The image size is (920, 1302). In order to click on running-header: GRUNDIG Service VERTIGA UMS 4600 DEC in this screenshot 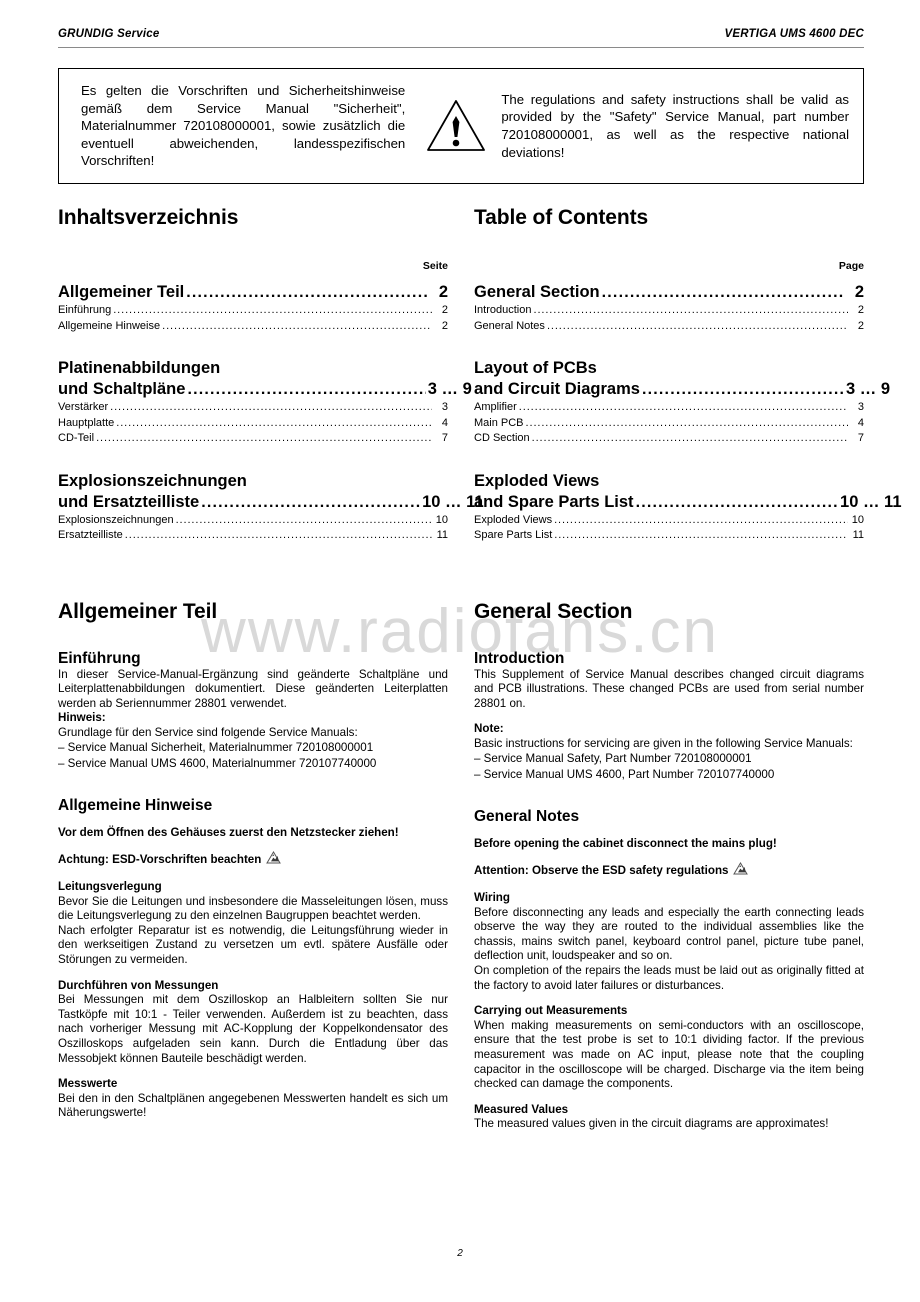, I will do `click(461, 34)`.